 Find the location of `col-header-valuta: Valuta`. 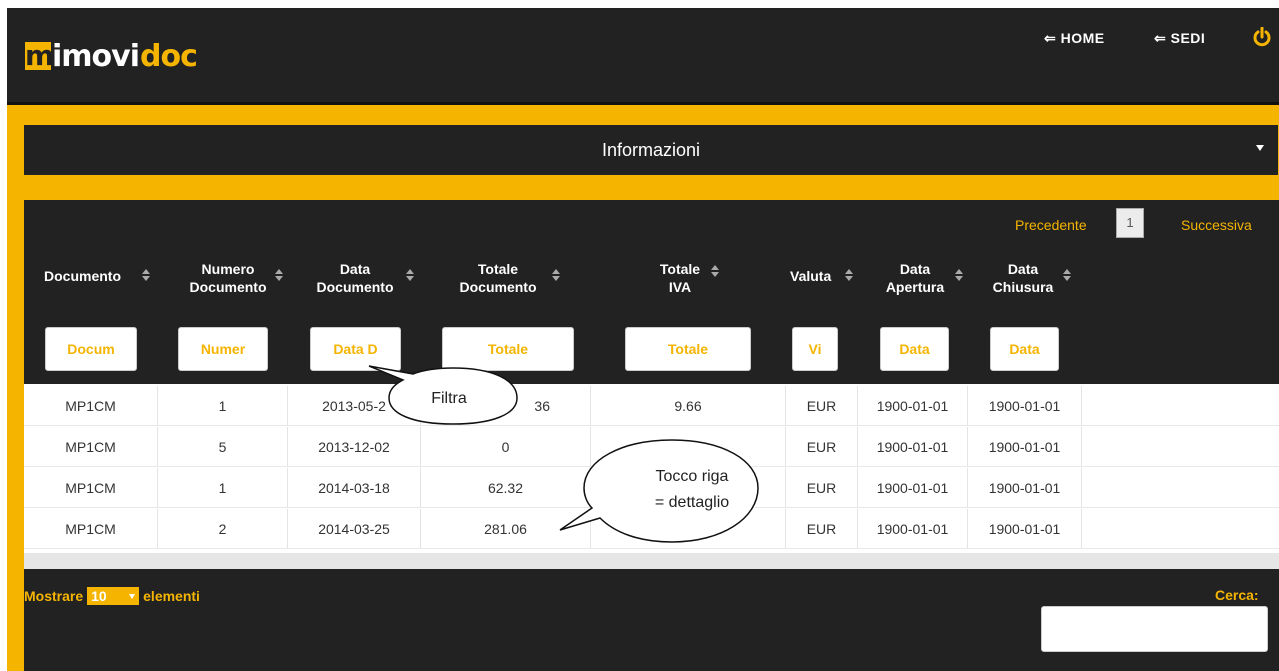

col-header-valuta: Valuta is located at coordinates (810, 276).